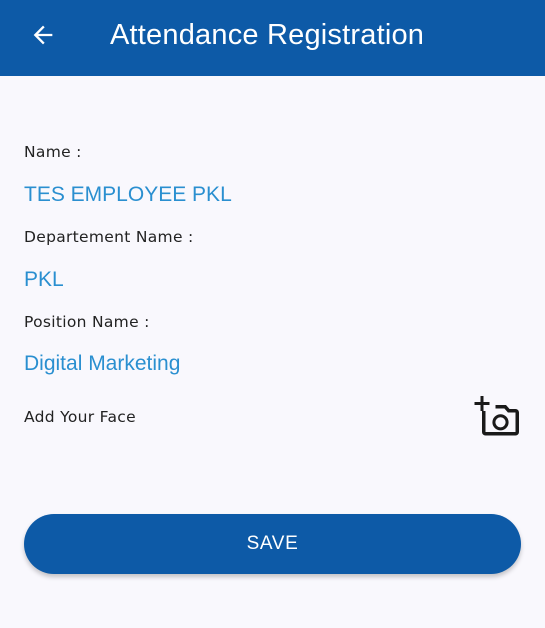  I want to click on back-button, so click(43, 35).